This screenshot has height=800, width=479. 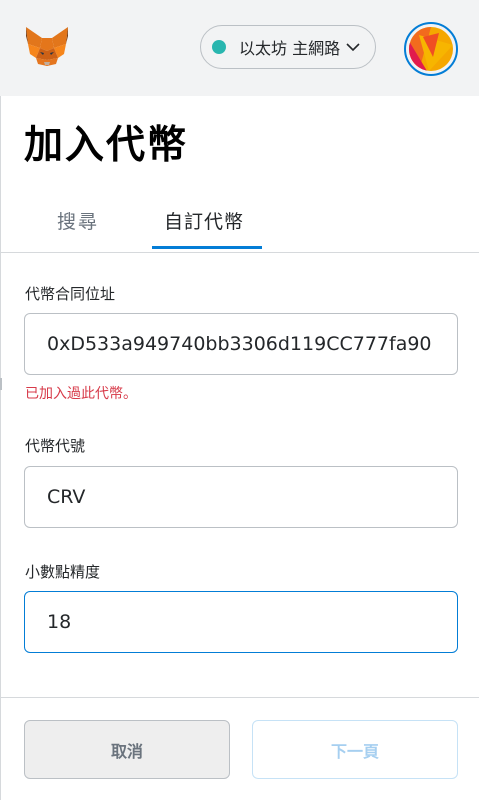 What do you see at coordinates (353, 47) in the screenshot?
I see `chevron-down-icon` at bounding box center [353, 47].